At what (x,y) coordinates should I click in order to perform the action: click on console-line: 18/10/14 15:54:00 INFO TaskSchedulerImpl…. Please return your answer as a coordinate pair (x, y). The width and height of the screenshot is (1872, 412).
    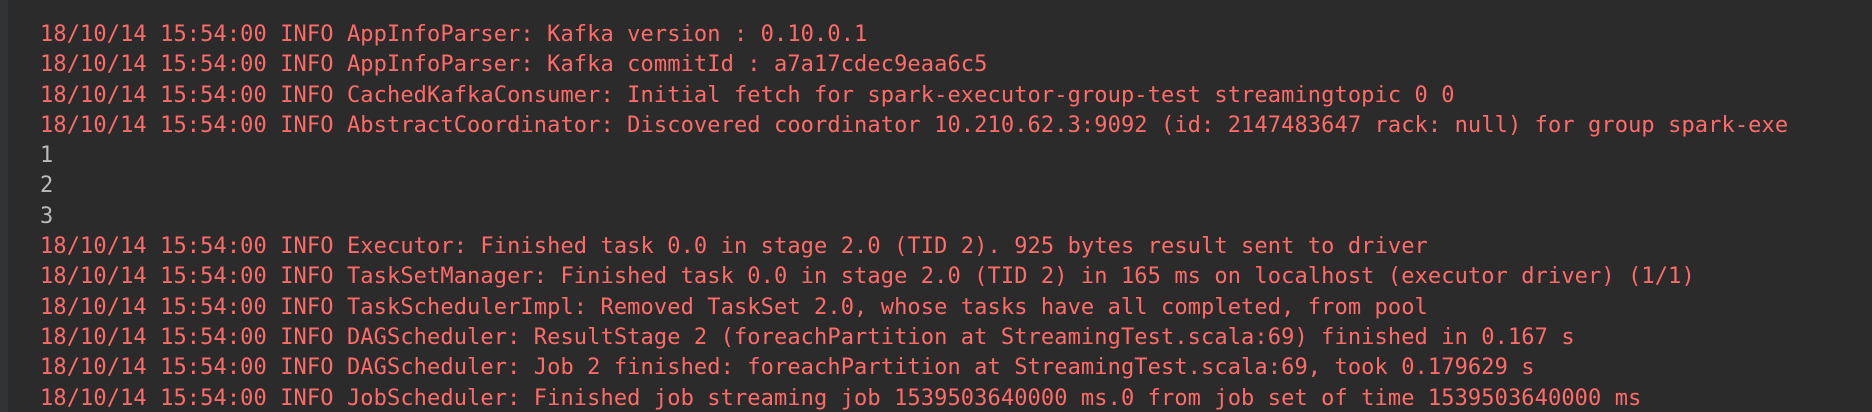
    Looking at the image, I should click on (734, 307).